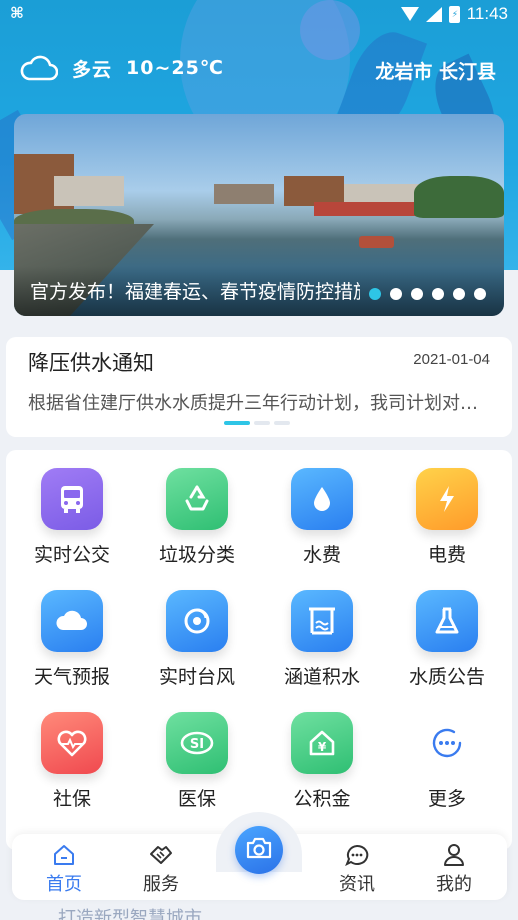 Image resolution: width=518 pixels, height=920 pixels. What do you see at coordinates (91, 363) in the screenshot?
I see `notice-title: 降压供水通知` at bounding box center [91, 363].